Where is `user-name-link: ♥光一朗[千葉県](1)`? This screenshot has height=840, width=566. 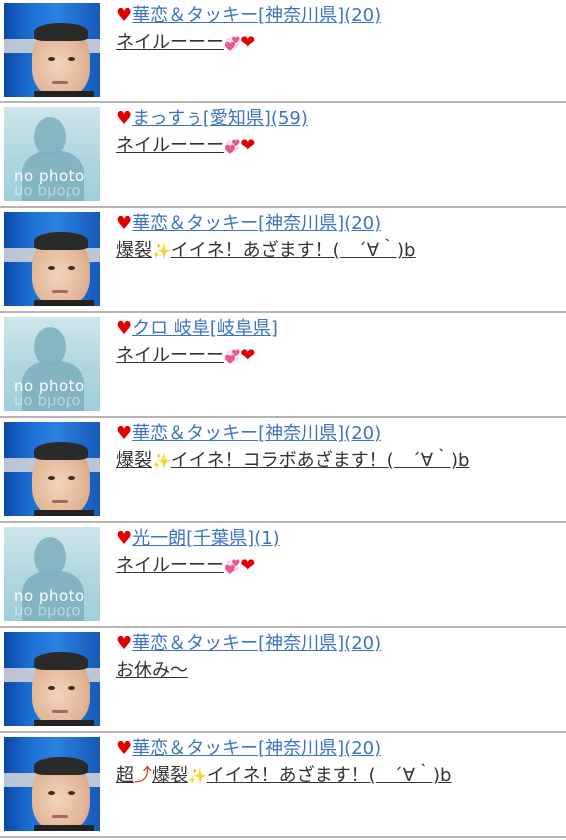
user-name-link: ♥光一朗[千葉県](1) is located at coordinates (198, 539).